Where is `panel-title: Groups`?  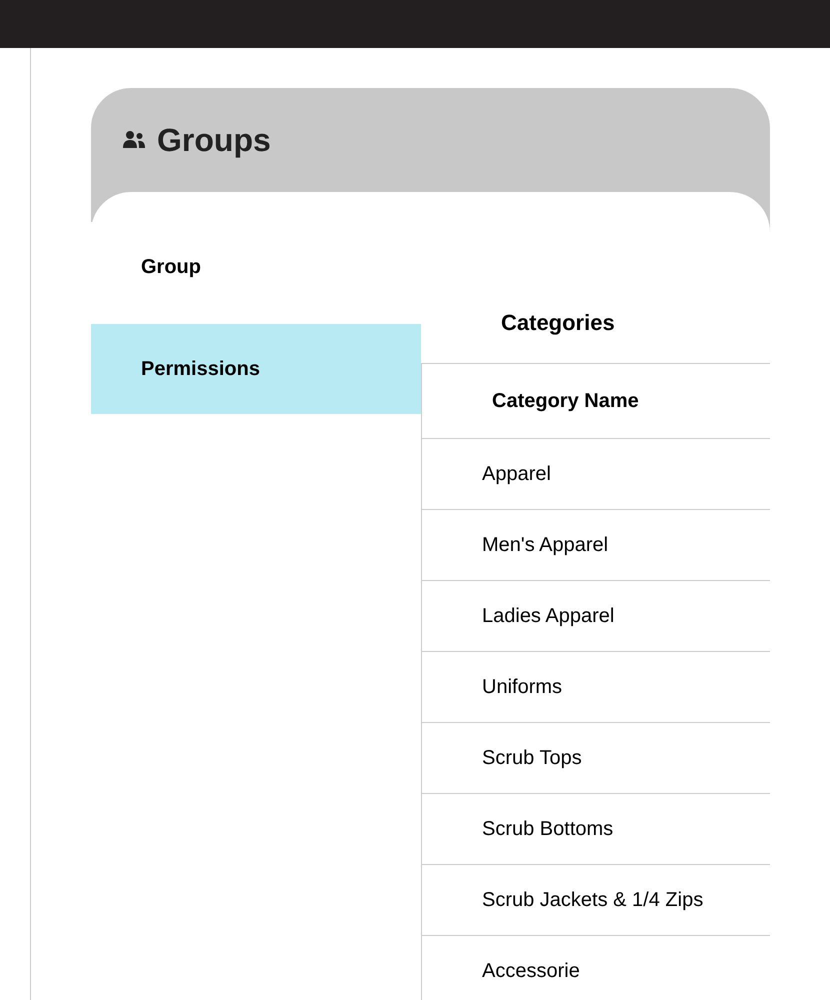
panel-title: Groups is located at coordinates (214, 140).